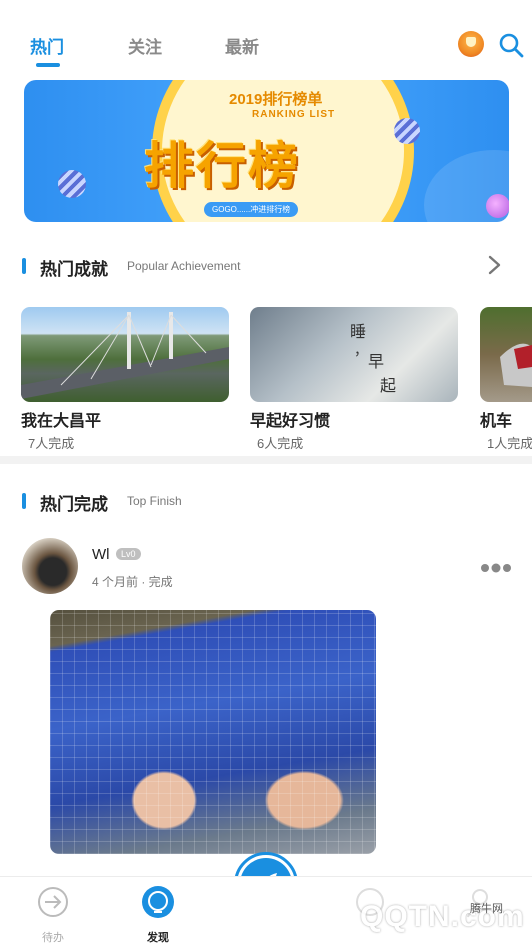 Image resolution: width=532 pixels, height=946 pixels. I want to click on achievement-card: 我在大昌平 7人完成, so click(125, 379).